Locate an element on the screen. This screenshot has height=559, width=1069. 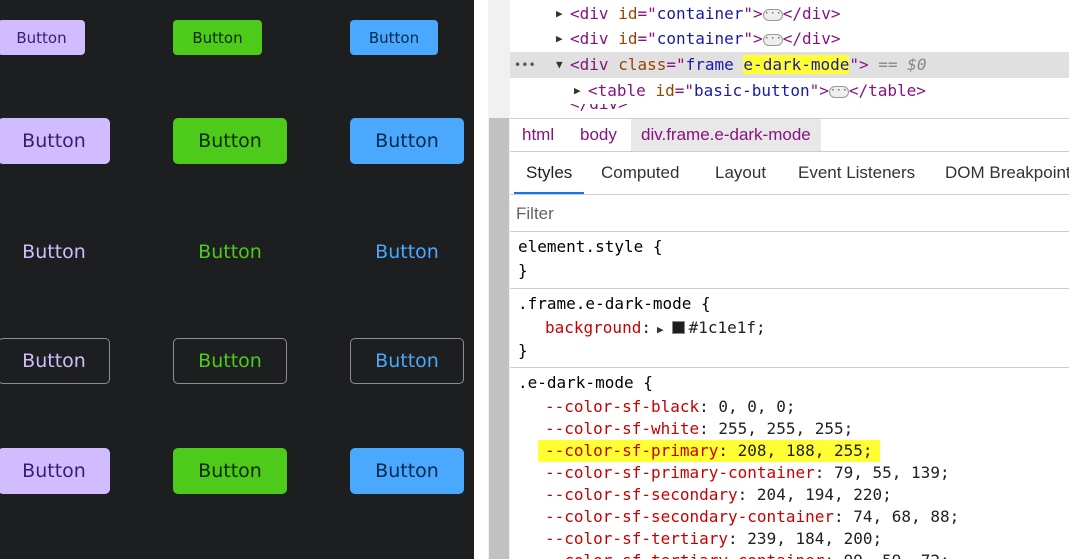
end-tag: </table> is located at coordinates (887, 90).